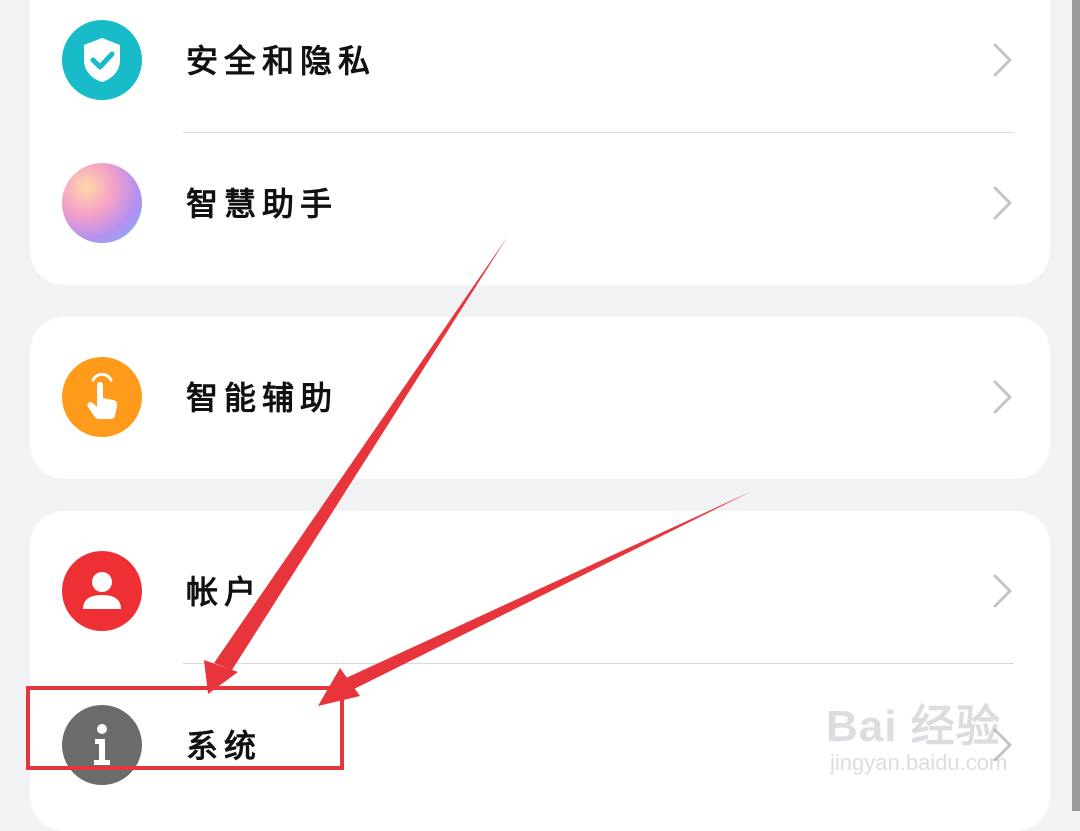  What do you see at coordinates (1076, 405) in the screenshot?
I see `scrollbar` at bounding box center [1076, 405].